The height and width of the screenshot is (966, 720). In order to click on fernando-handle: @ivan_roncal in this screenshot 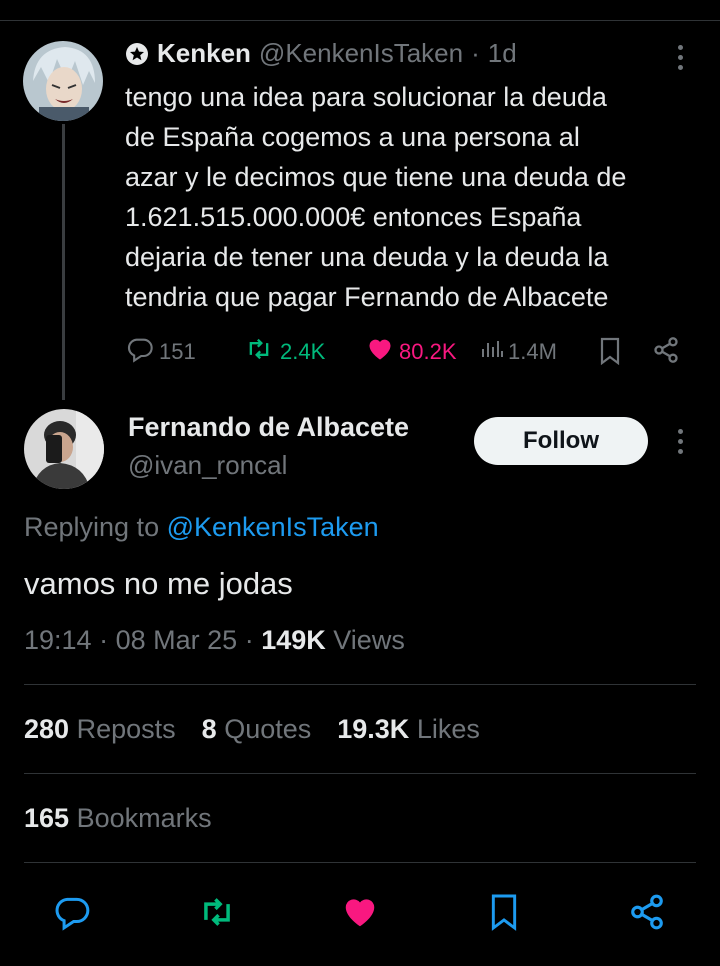, I will do `click(207, 465)`.